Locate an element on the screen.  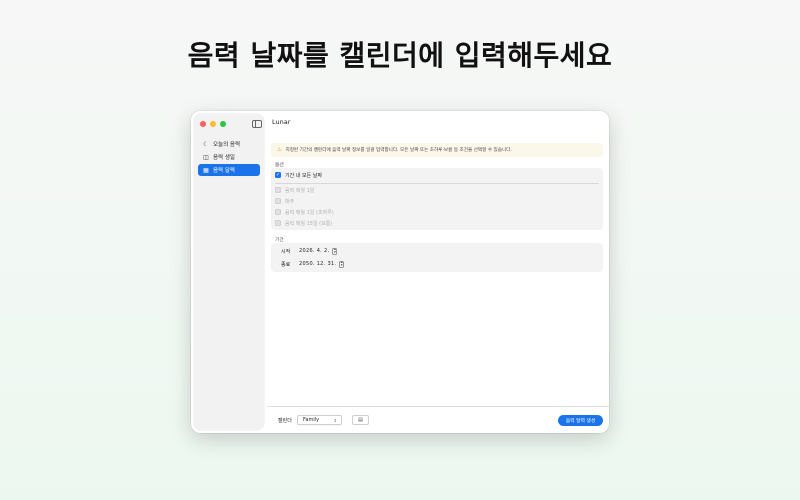
period-section-label: 기간 is located at coordinates (279, 240).